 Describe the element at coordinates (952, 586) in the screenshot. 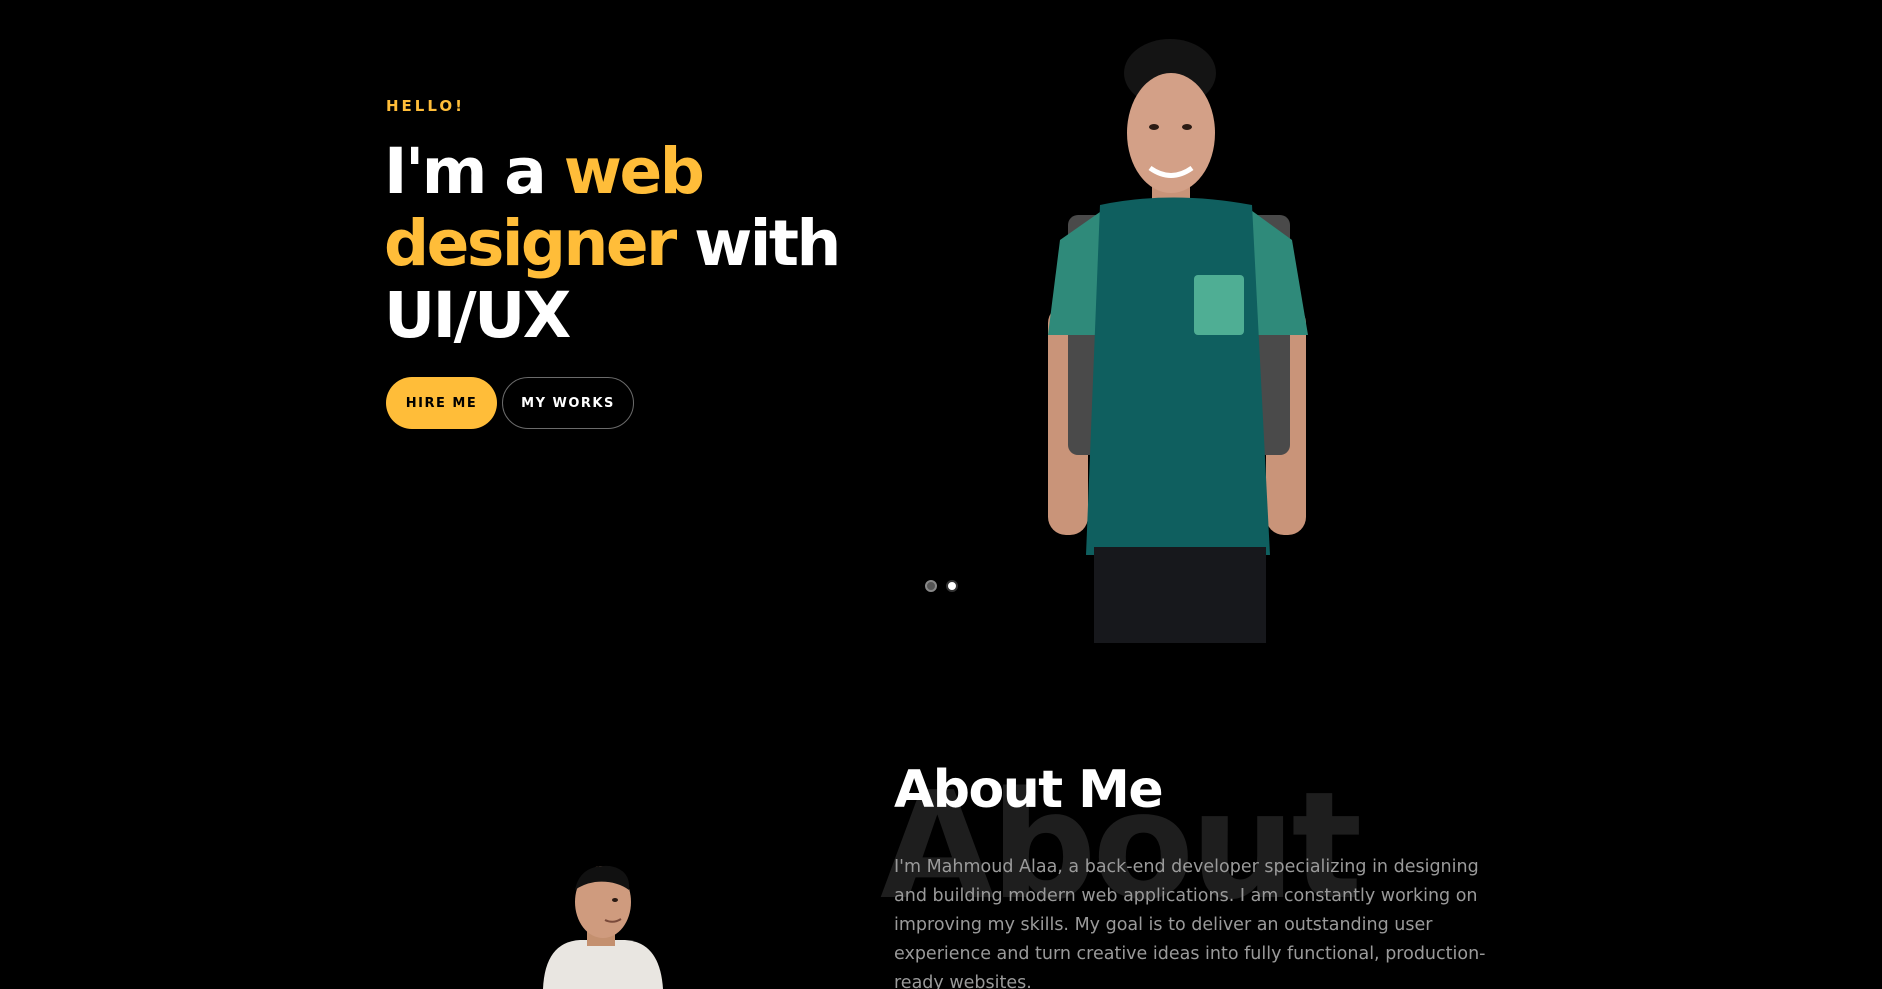

I see `slider-dot-2-active` at that location.